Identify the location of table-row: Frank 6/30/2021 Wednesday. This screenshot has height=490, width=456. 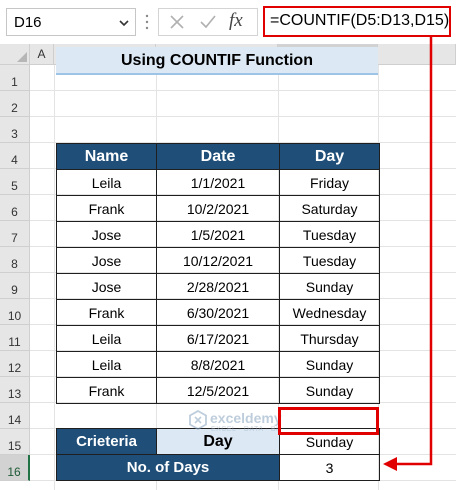
(218, 312).